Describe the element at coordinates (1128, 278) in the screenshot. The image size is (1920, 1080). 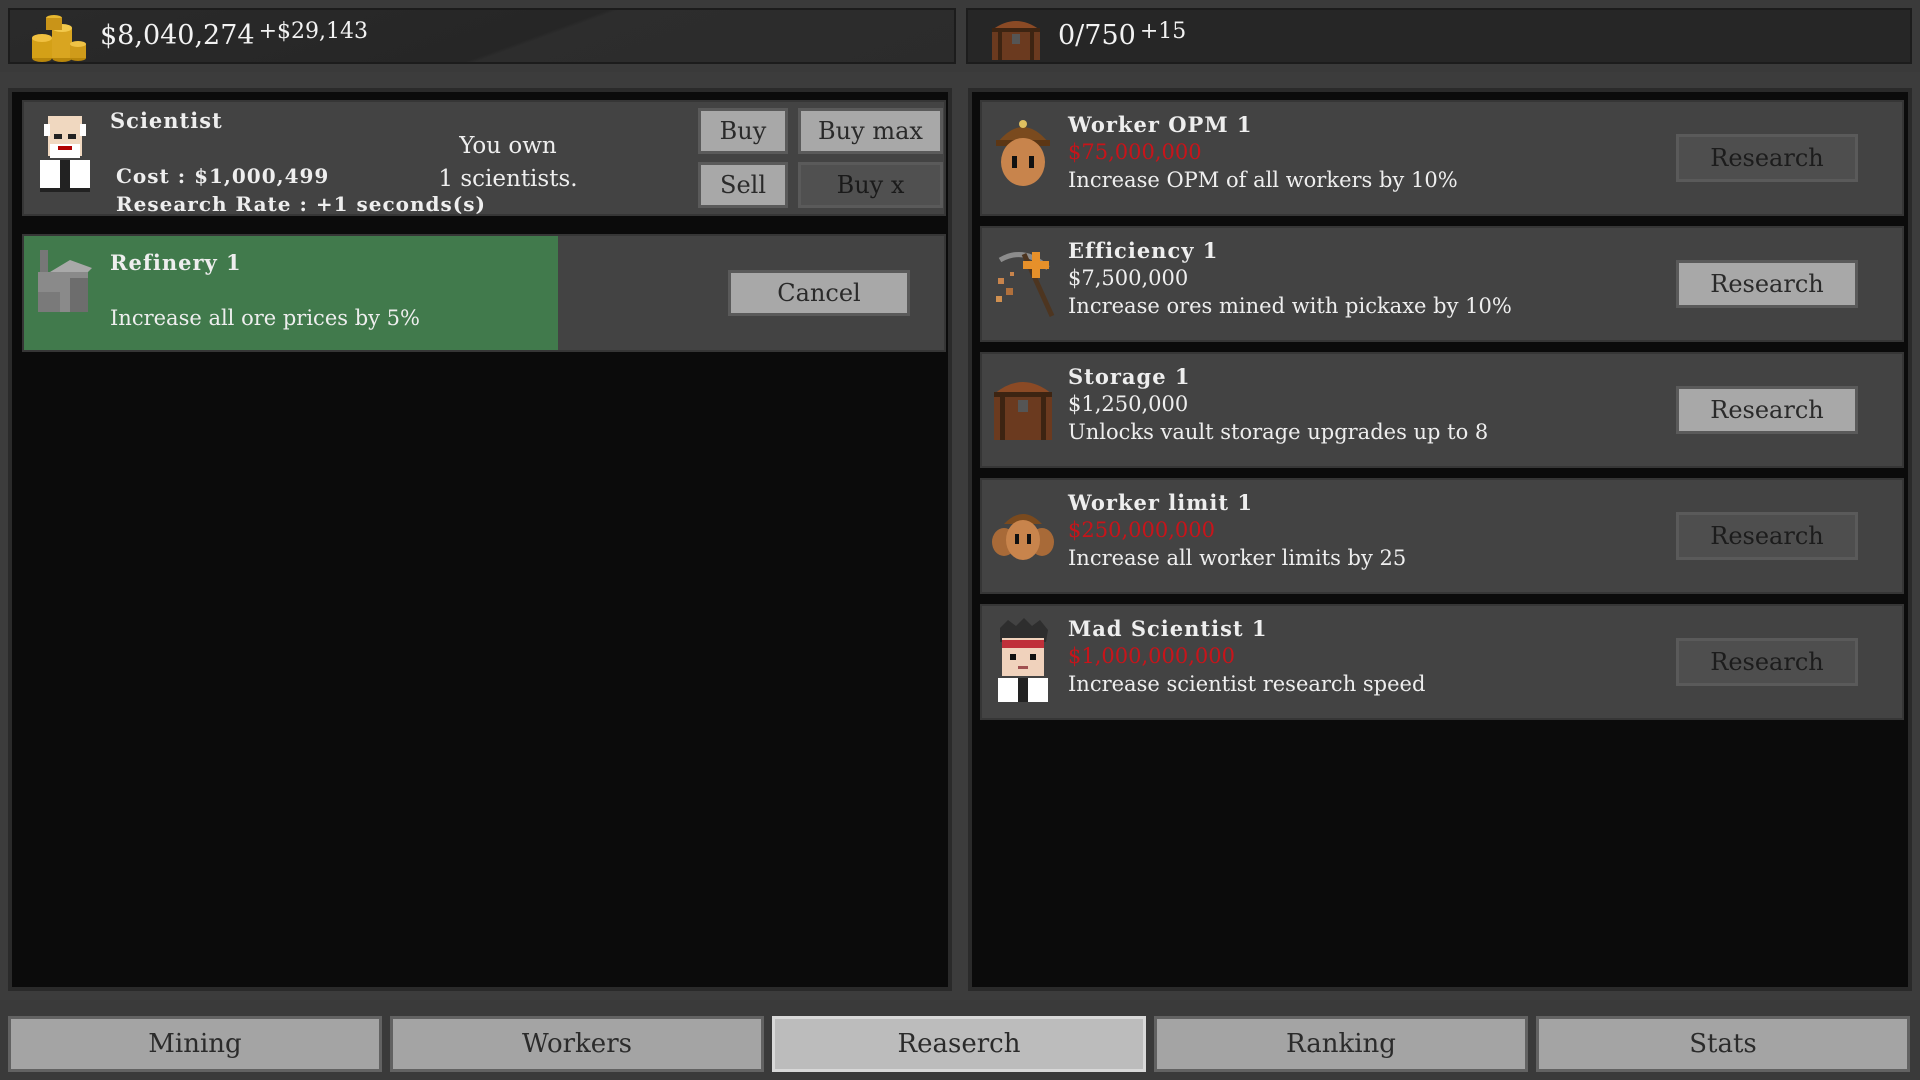
I see `research-cost: $7,500,000` at that location.